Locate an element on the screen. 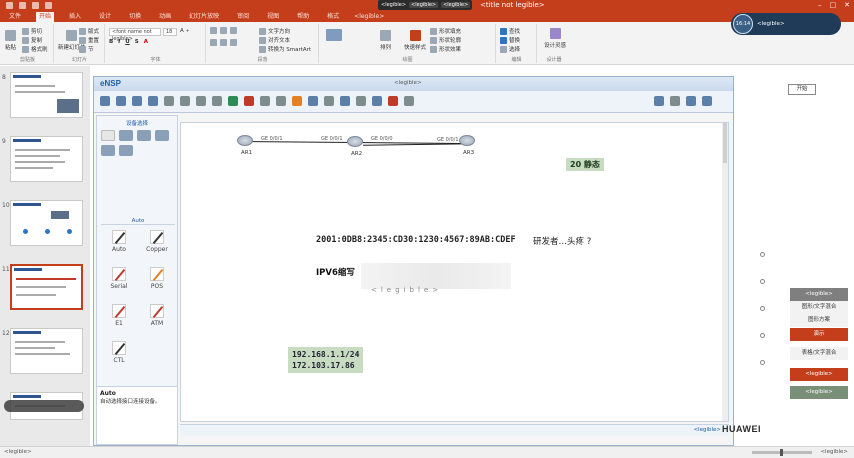 This screenshot has width=854, height=458. right-pane-item: 表格/文字混合 is located at coordinates (819, 353).